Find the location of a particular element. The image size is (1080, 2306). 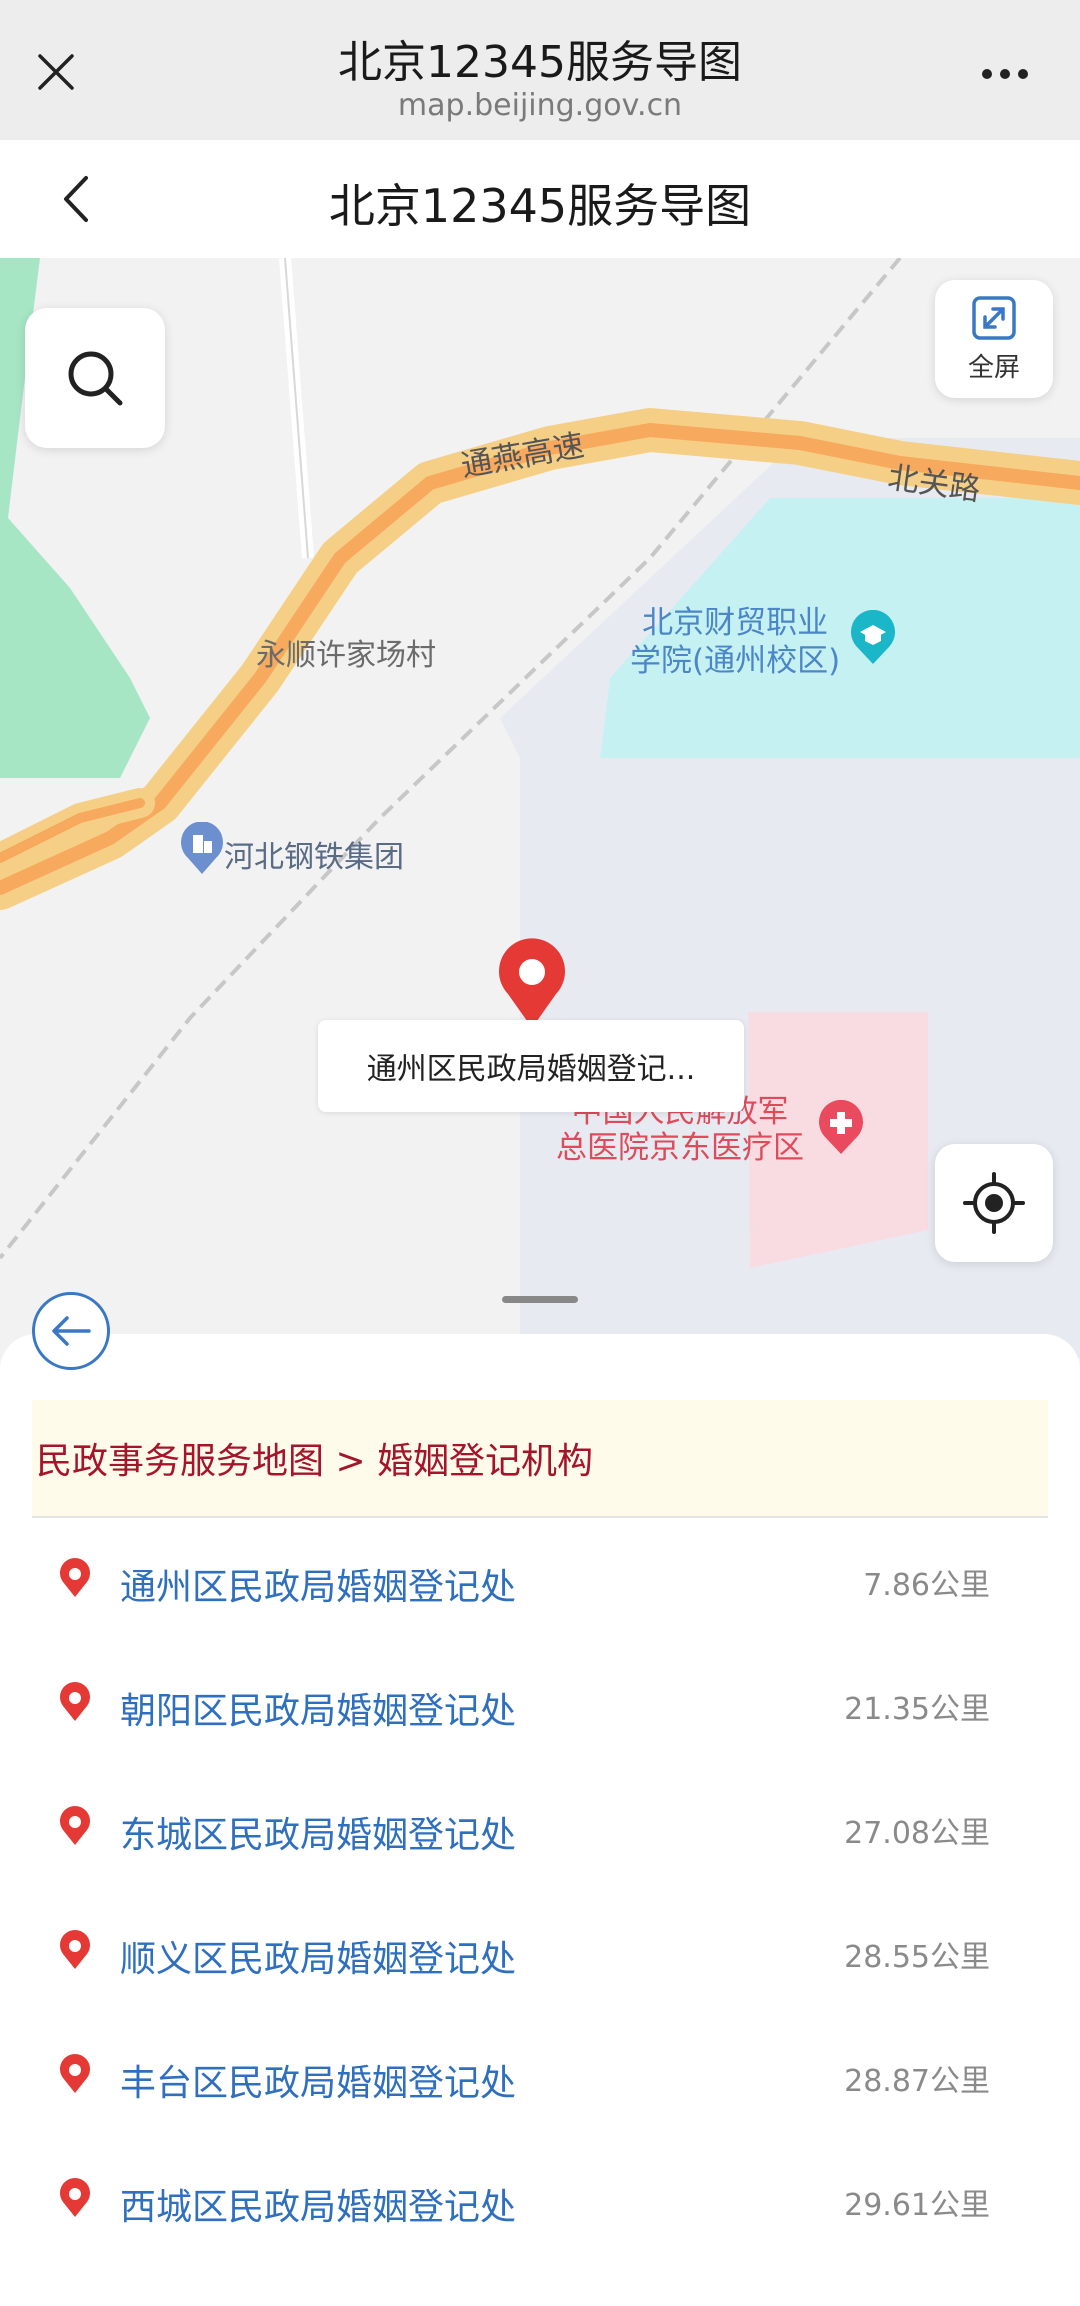

college-name-line1: 北京财贸职业 is located at coordinates (735, 623).